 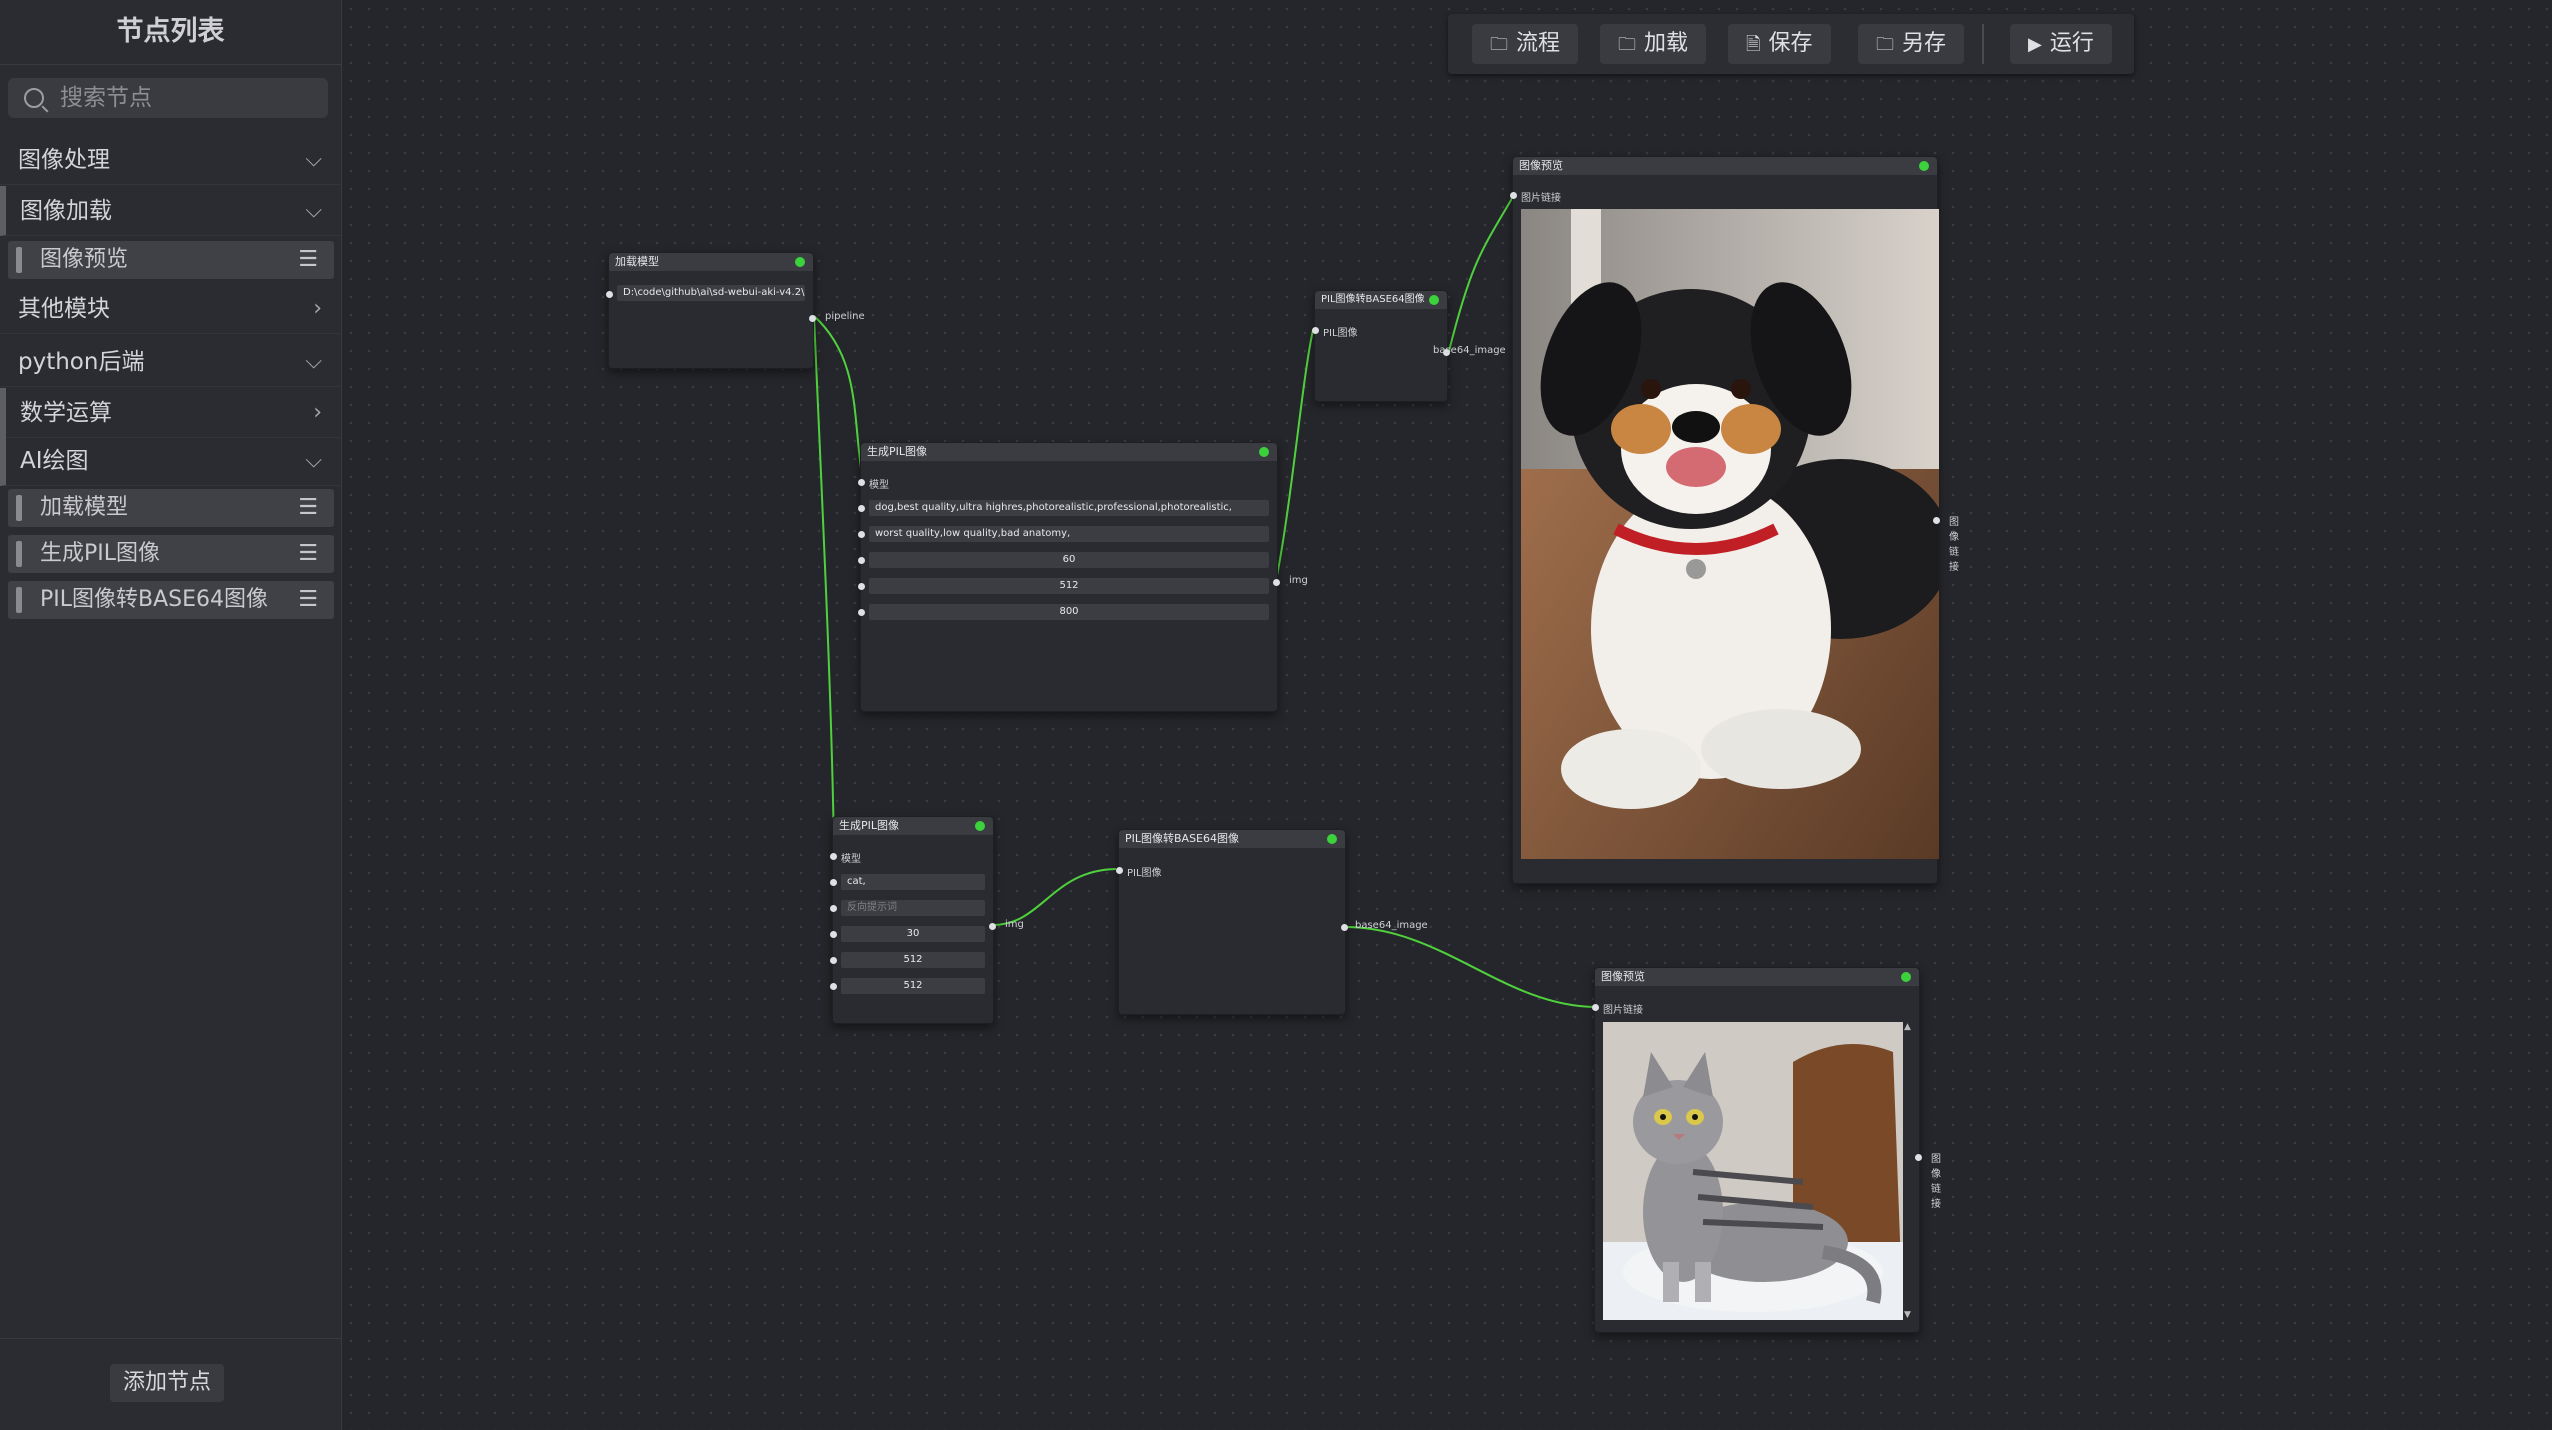 What do you see at coordinates (1469, 967) in the screenshot?
I see `wire-b64-2-to-preview2` at bounding box center [1469, 967].